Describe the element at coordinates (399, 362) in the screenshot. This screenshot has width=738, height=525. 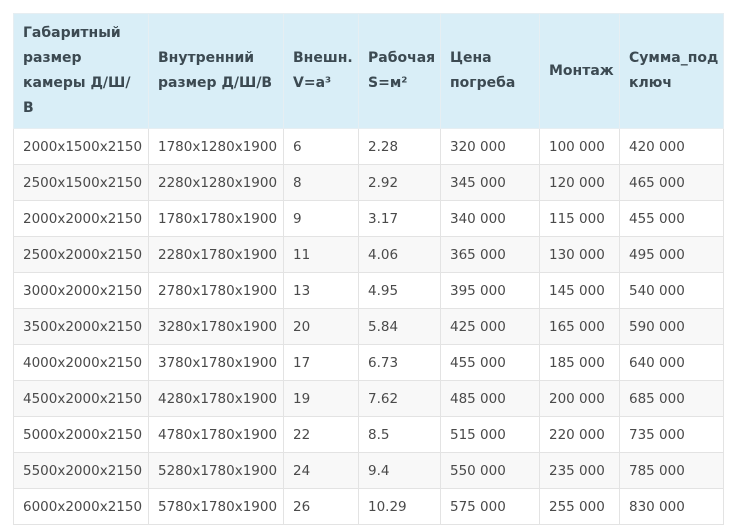
I see `cell-working-area: 6.73` at that location.